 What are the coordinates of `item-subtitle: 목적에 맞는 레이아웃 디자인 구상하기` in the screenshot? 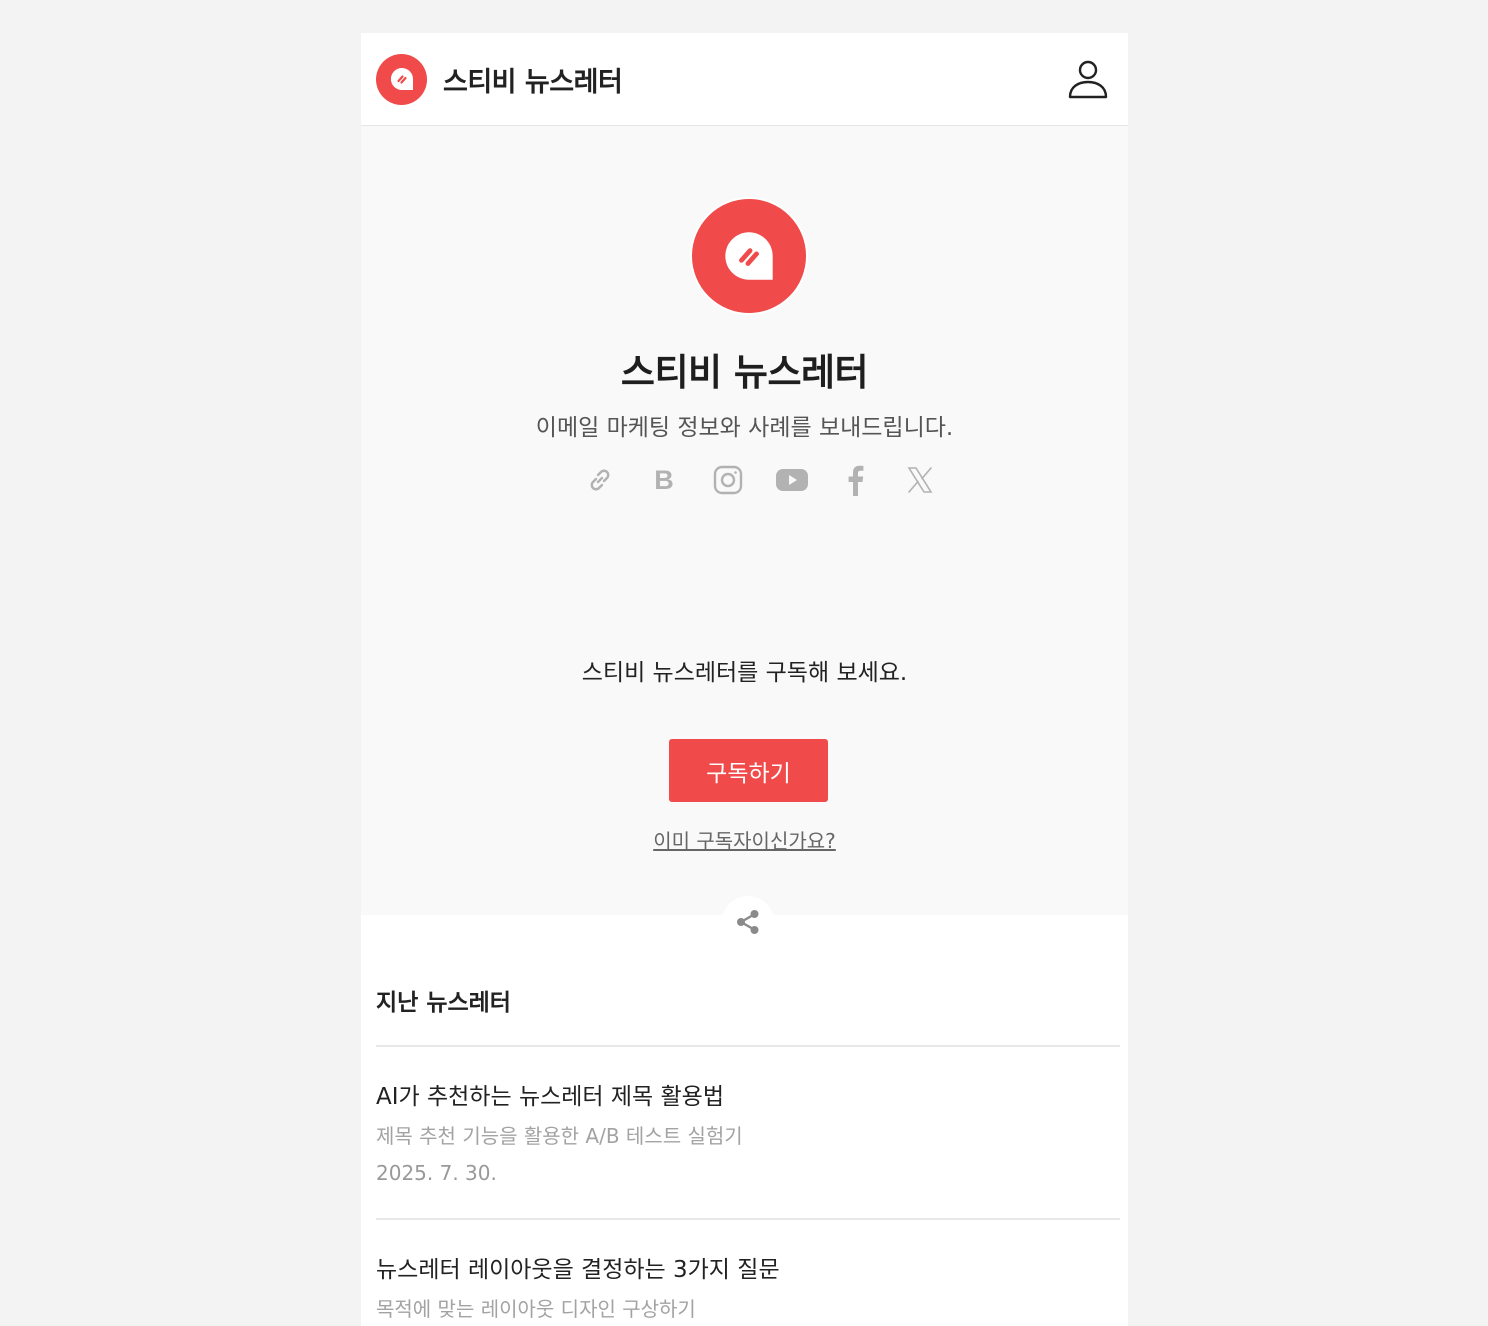 It's located at (536, 1309).